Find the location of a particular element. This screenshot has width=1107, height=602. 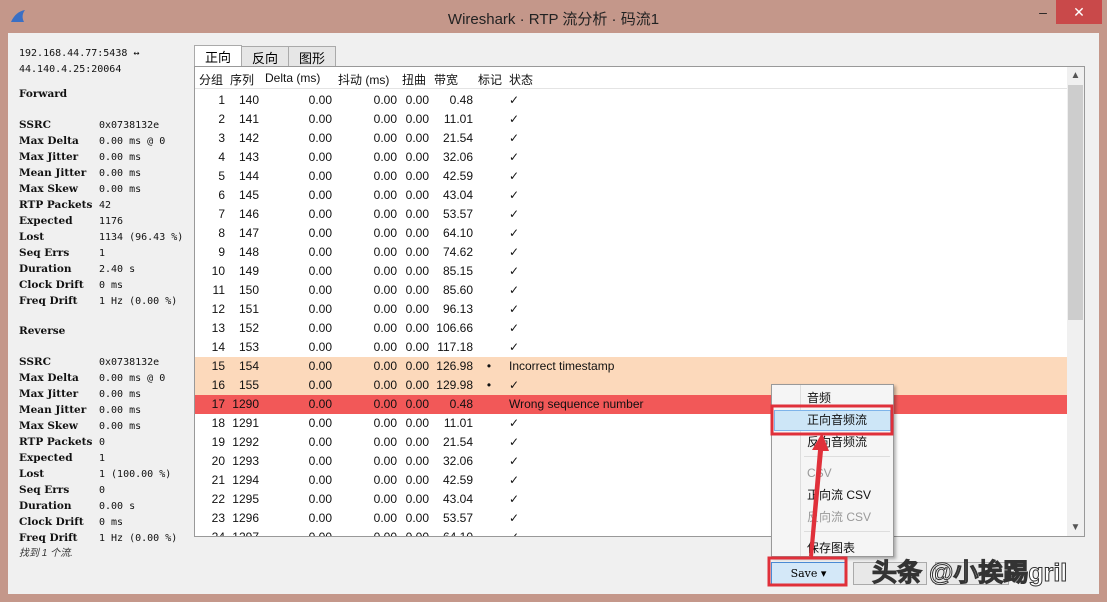

table-row: 4 143 0.00 0.00 0.00 32.06 ✓ is located at coordinates (631, 157).